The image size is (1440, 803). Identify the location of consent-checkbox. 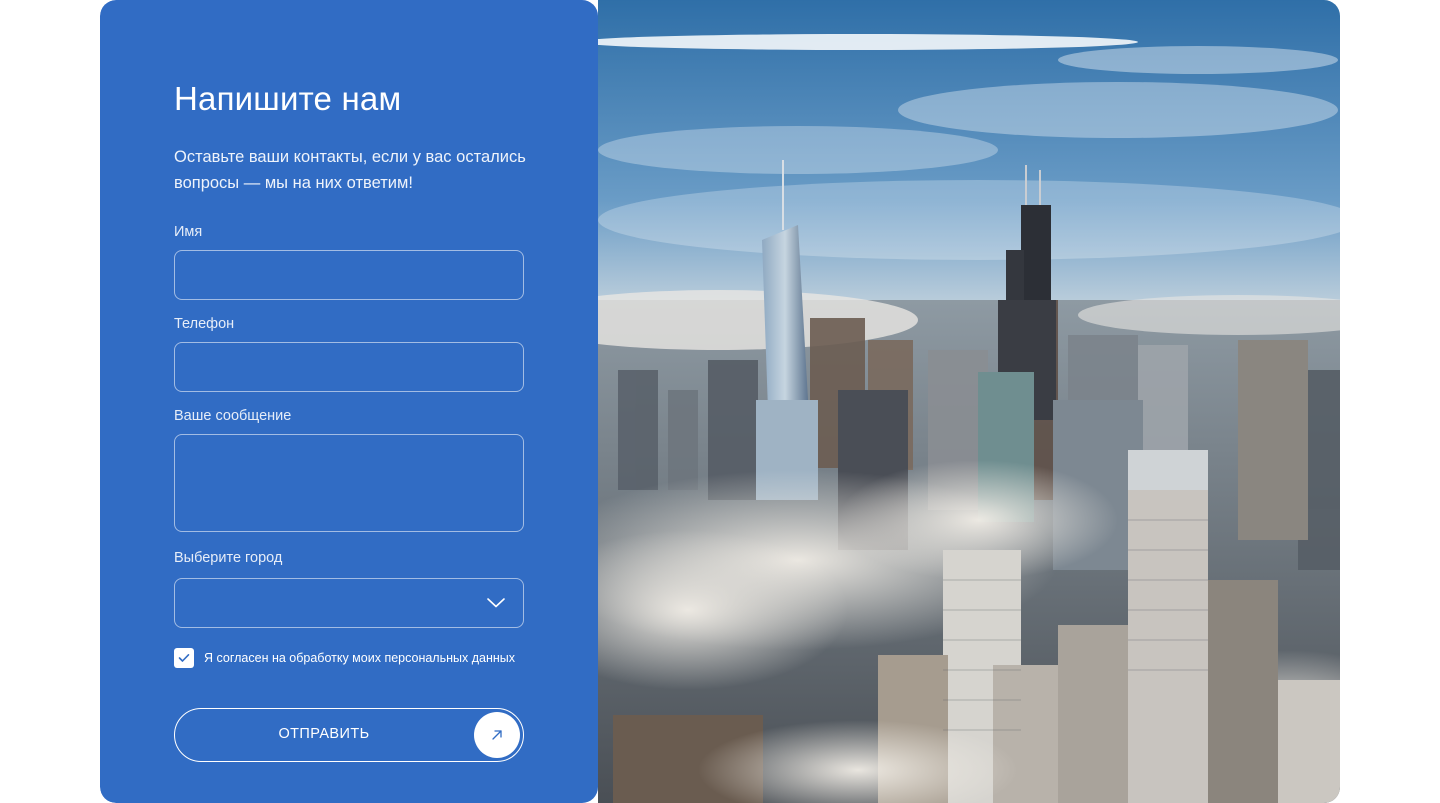
(184, 658).